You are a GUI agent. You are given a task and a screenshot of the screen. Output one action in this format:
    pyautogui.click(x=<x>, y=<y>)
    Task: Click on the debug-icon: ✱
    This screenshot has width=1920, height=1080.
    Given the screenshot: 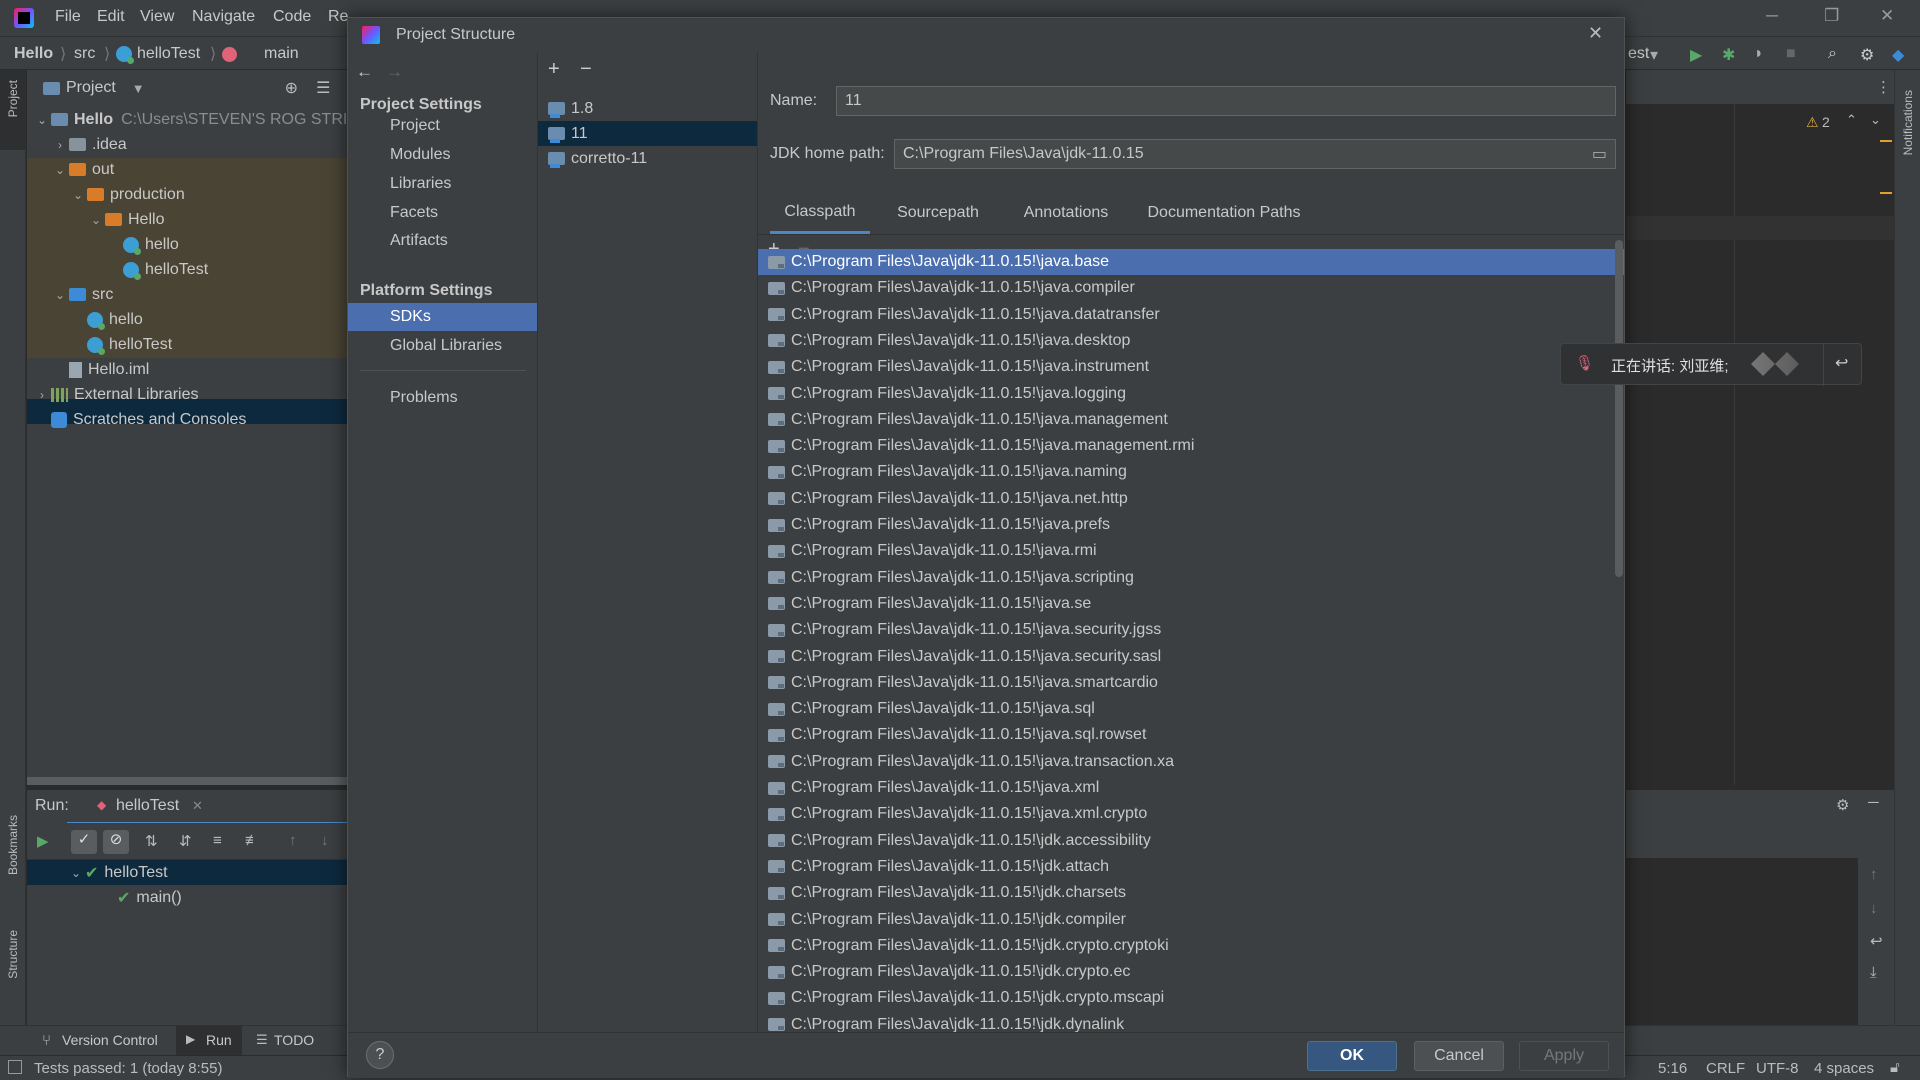 What is the action you would take?
    pyautogui.click(x=1728, y=55)
    